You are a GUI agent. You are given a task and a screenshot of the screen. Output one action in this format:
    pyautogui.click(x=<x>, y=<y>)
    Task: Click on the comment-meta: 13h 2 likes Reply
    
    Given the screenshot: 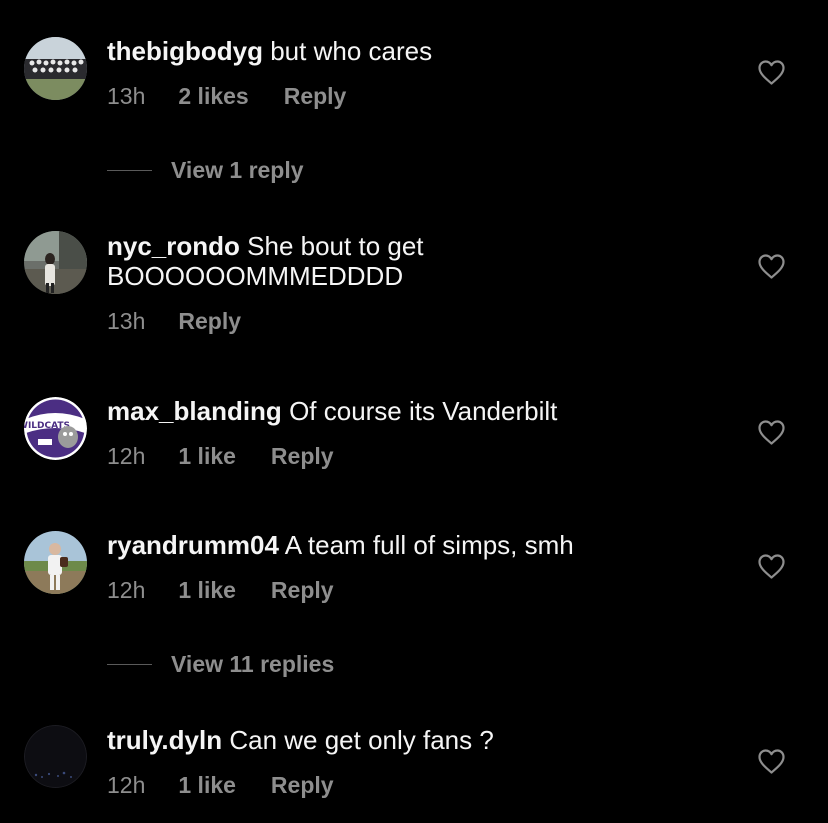 What is the action you would take?
    pyautogui.click(x=407, y=96)
    